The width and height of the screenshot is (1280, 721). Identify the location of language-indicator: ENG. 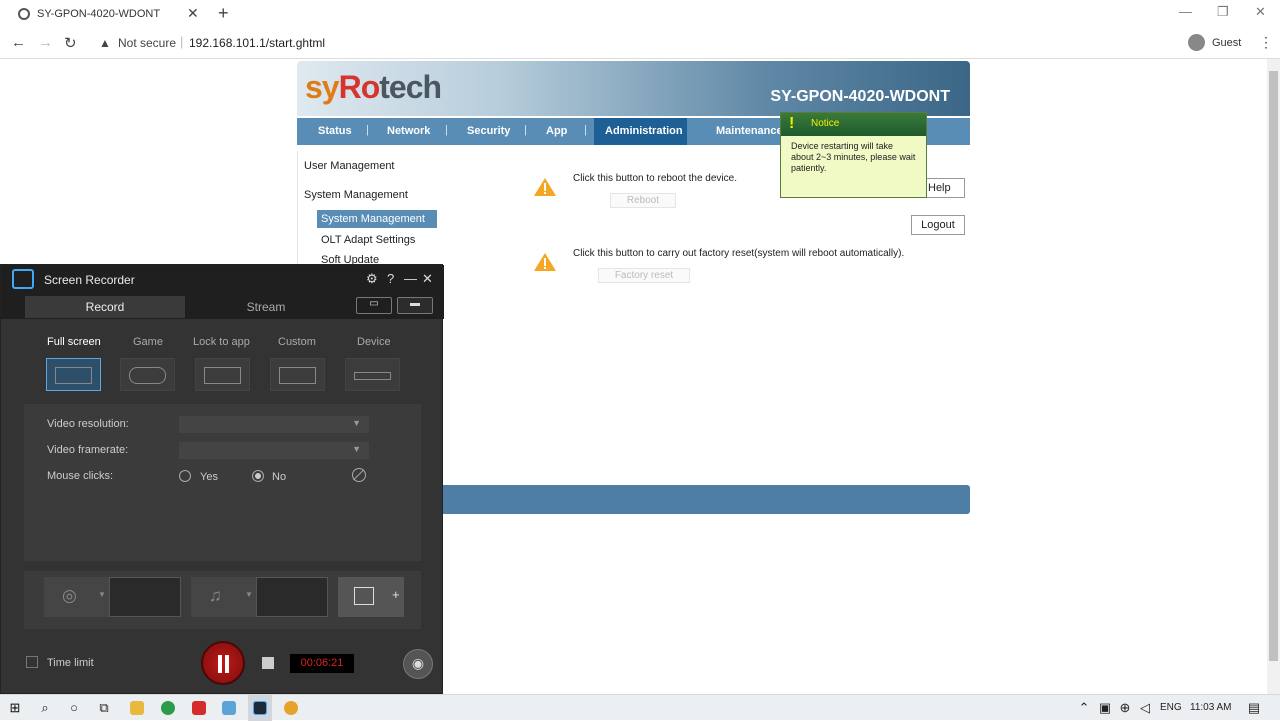
(1171, 707).